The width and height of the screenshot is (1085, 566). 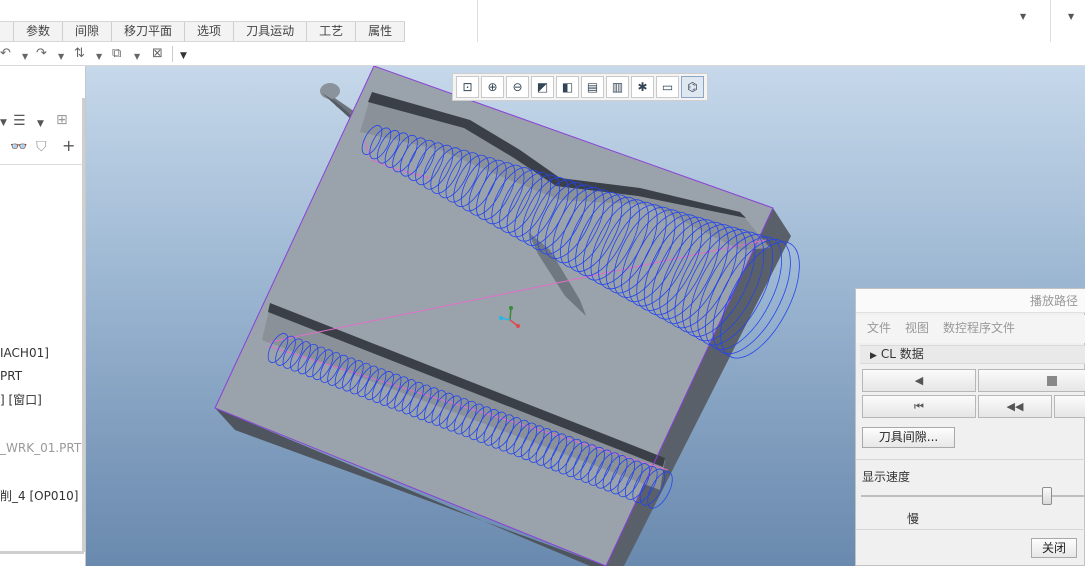 What do you see at coordinates (592, 87) in the screenshot?
I see `saved-views-icon: ▤` at bounding box center [592, 87].